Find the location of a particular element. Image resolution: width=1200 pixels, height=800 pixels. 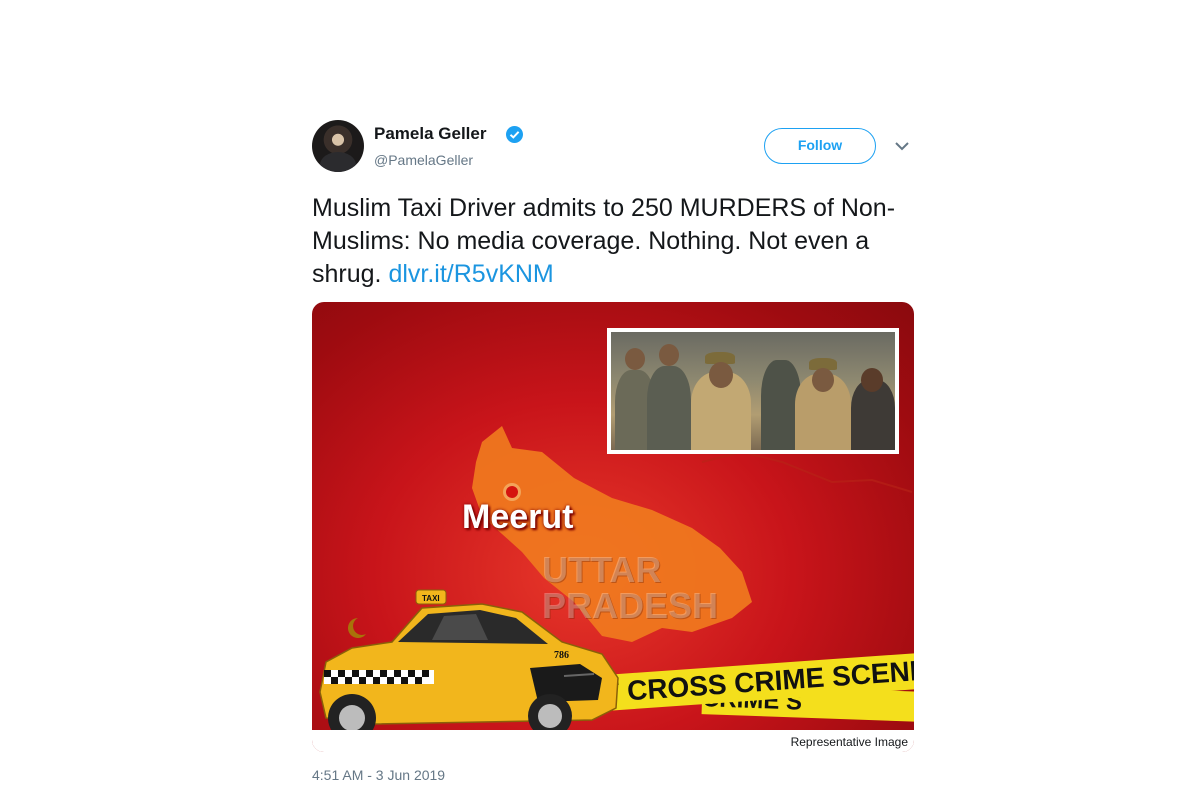

tweet-link: dlvr.it/R5vKNM is located at coordinates (470, 274).